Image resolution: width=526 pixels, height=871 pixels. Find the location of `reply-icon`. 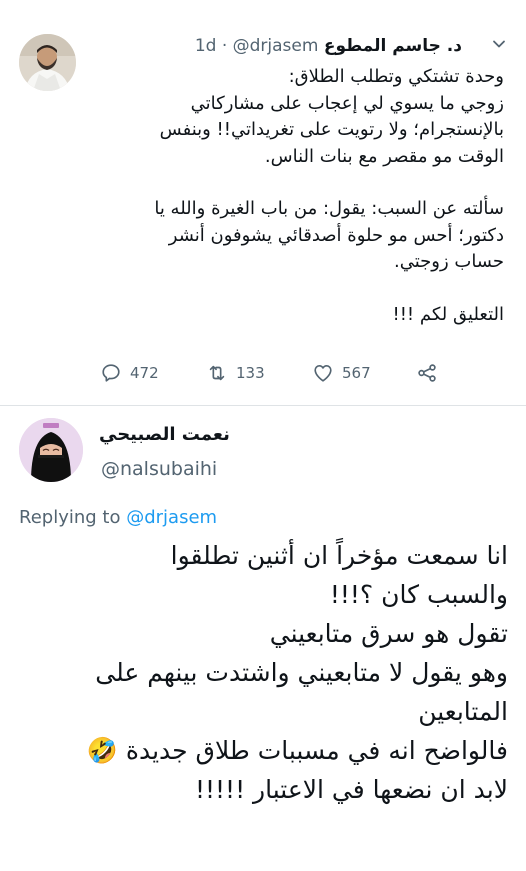

reply-icon is located at coordinates (111, 373).